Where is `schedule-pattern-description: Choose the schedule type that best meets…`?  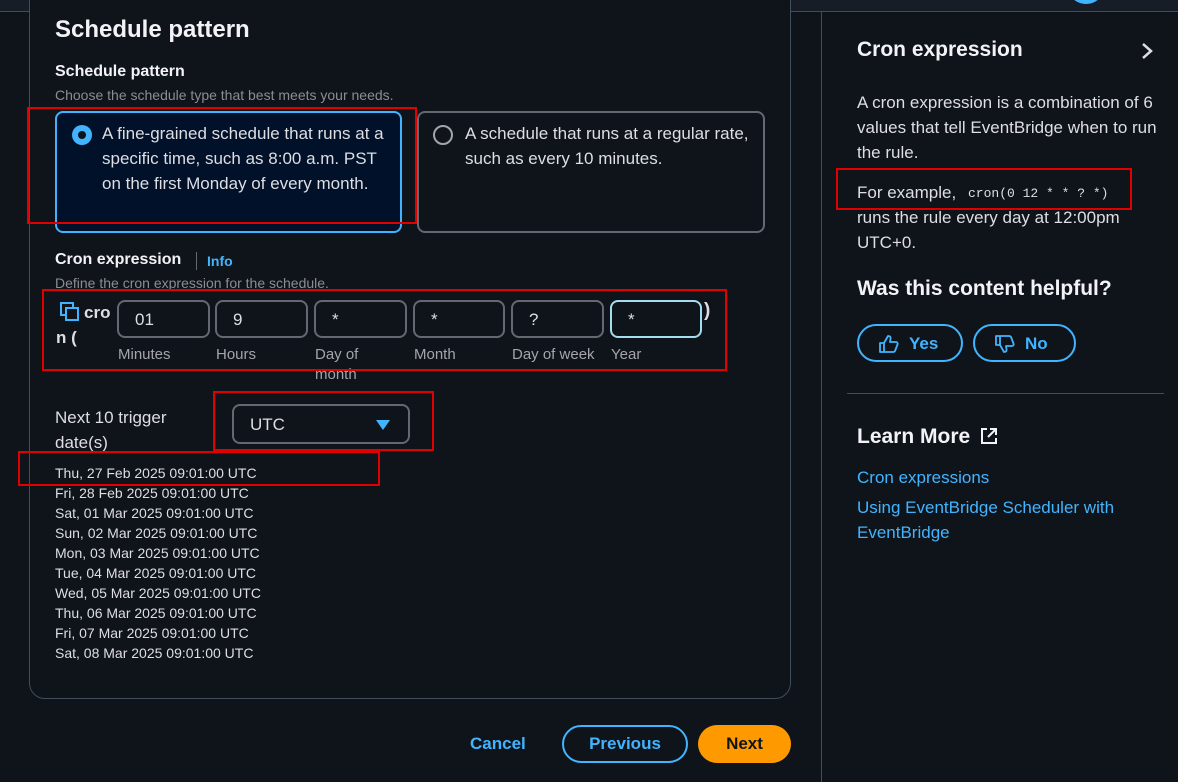
schedule-pattern-description: Choose the schedule type that best meets… is located at coordinates (224, 95).